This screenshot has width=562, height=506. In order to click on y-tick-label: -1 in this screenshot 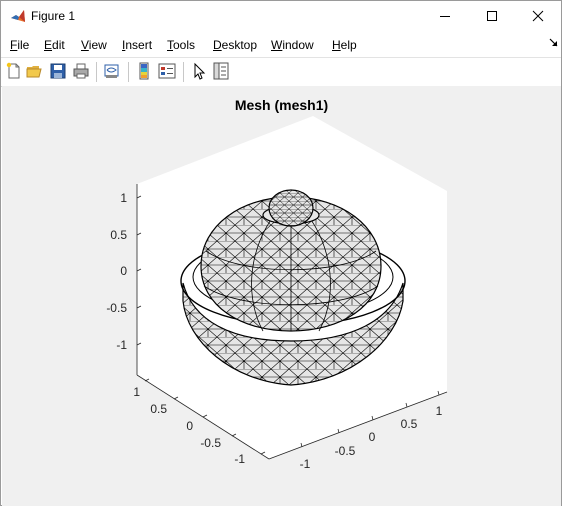, I will do `click(305, 464)`.